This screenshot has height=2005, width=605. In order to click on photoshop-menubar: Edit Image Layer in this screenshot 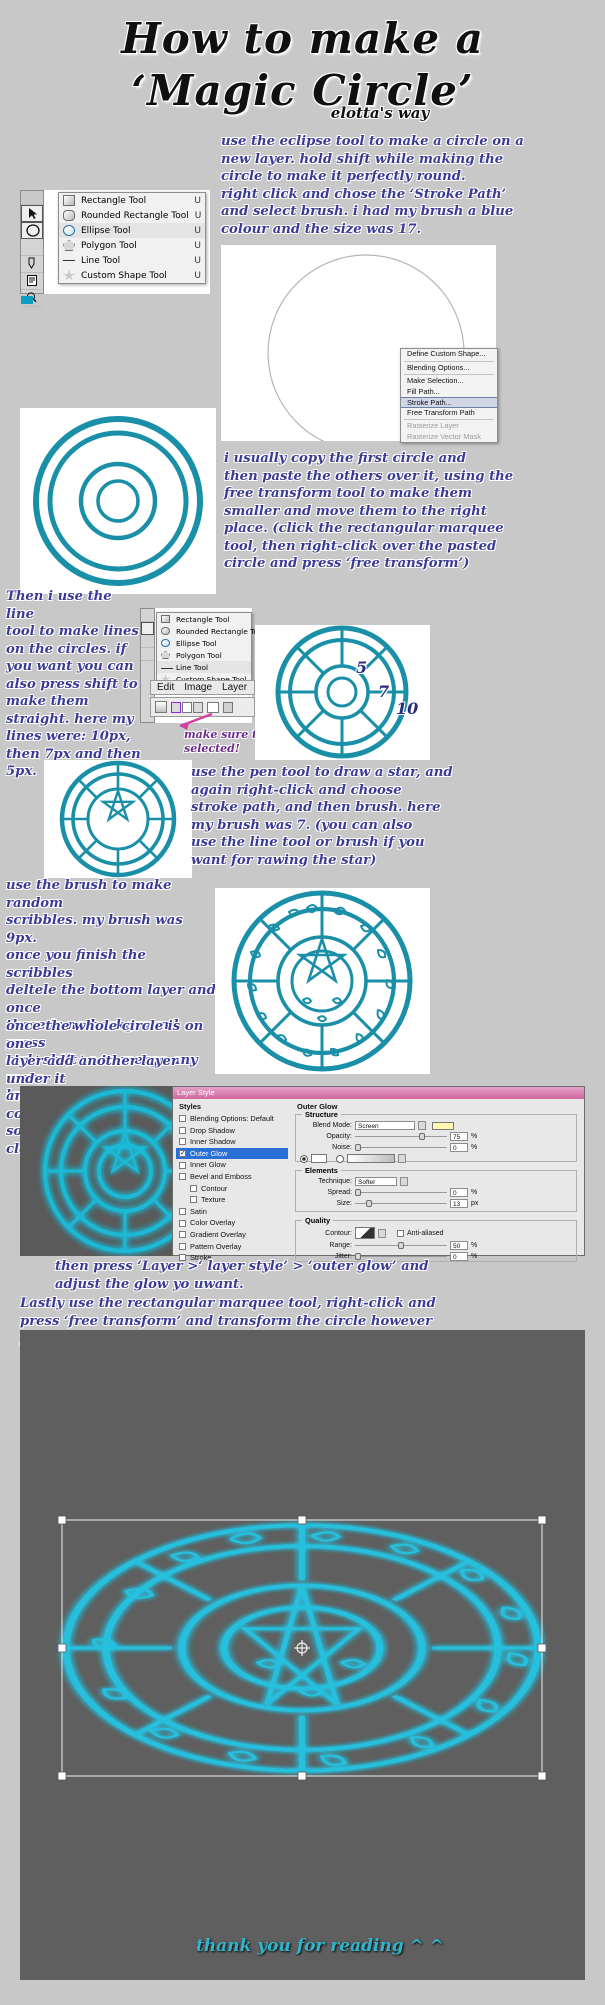, I will do `click(202, 687)`.